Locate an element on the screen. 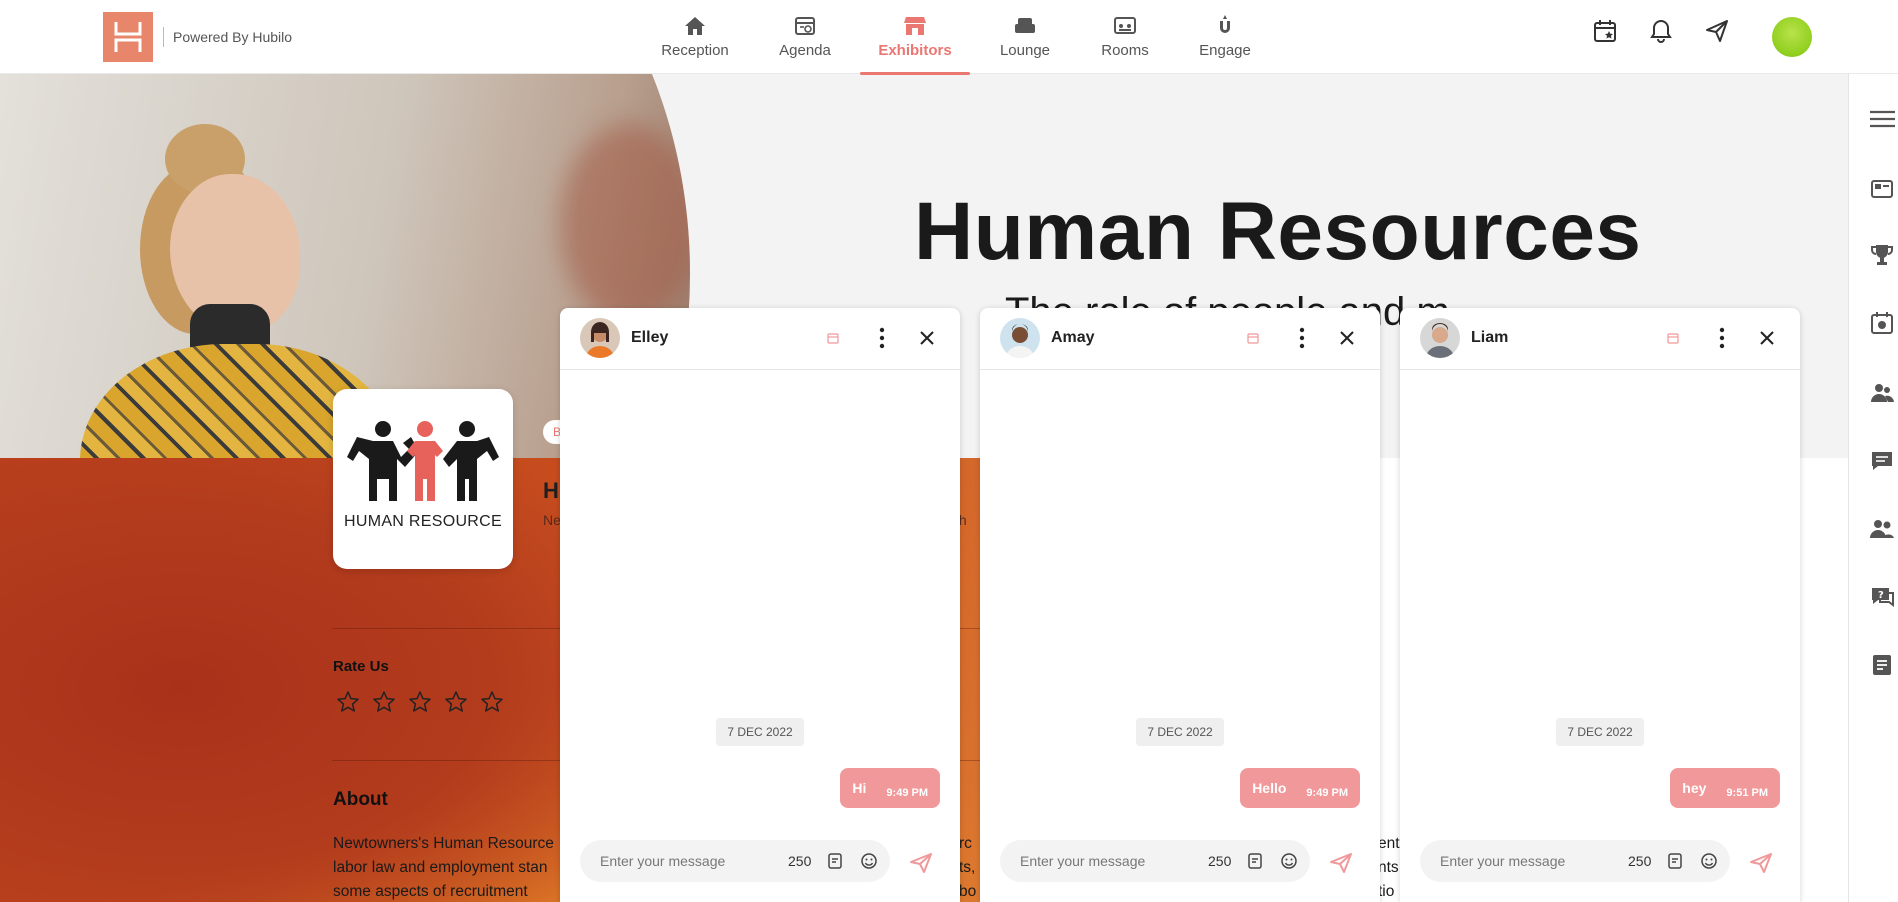 Image resolution: width=1898 pixels, height=902 pixels. nav-item-engage: Engage is located at coordinates (1225, 44).